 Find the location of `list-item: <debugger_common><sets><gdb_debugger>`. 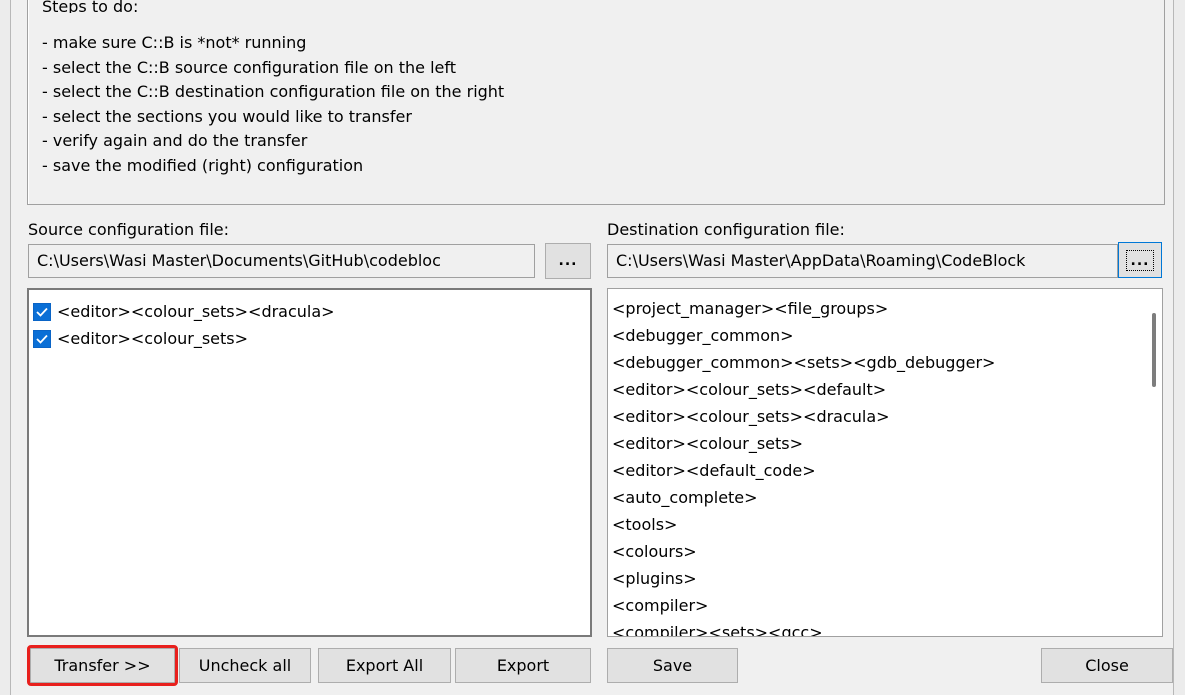

list-item: <debugger_common><sets><gdb_debugger> is located at coordinates (803, 362).